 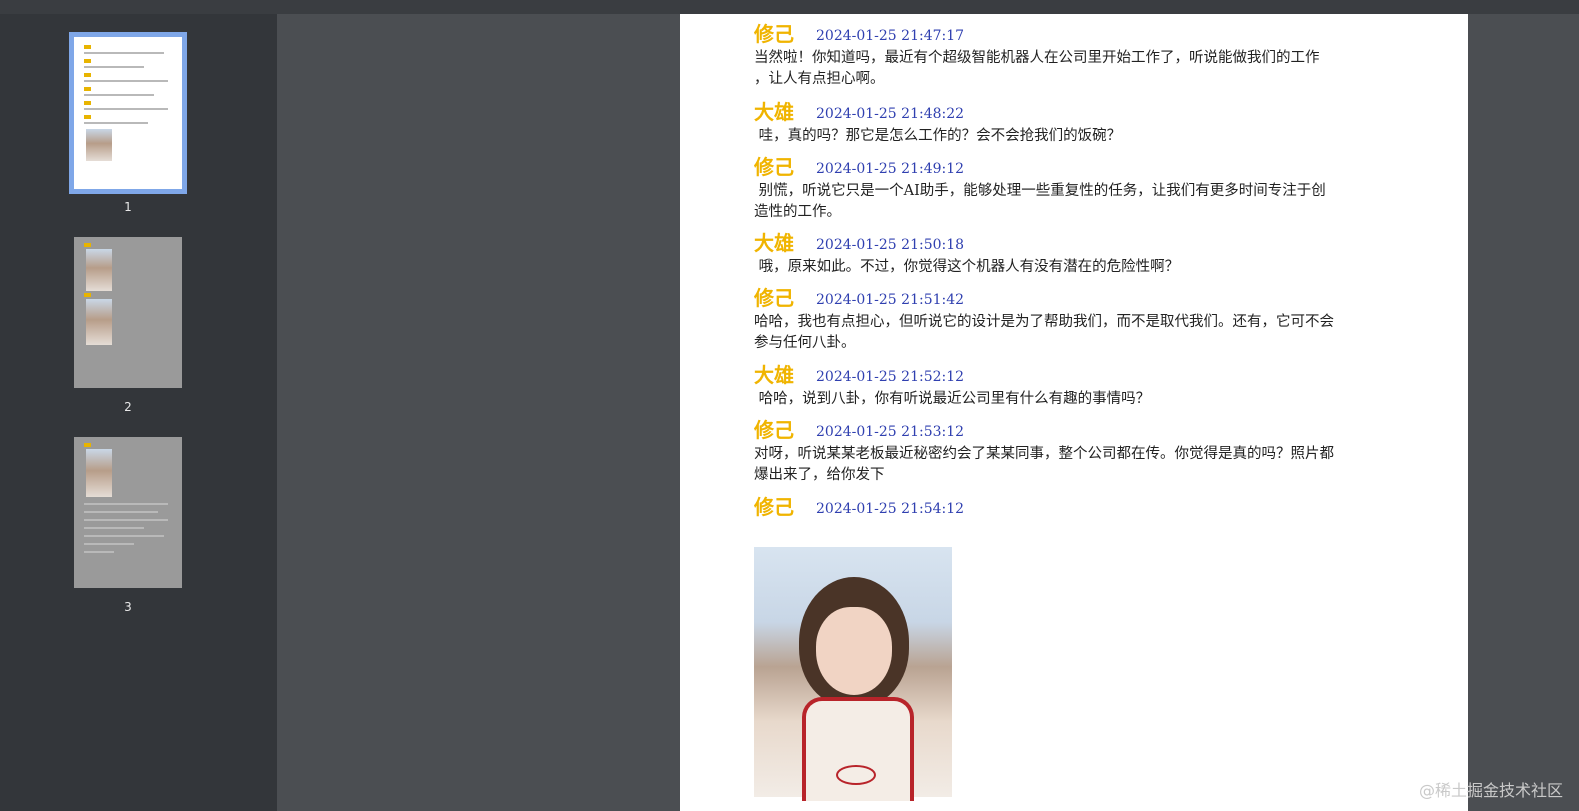 What do you see at coordinates (890, 36) in the screenshot?
I see `message-timestamp: 2024-01-25 21:47:17` at bounding box center [890, 36].